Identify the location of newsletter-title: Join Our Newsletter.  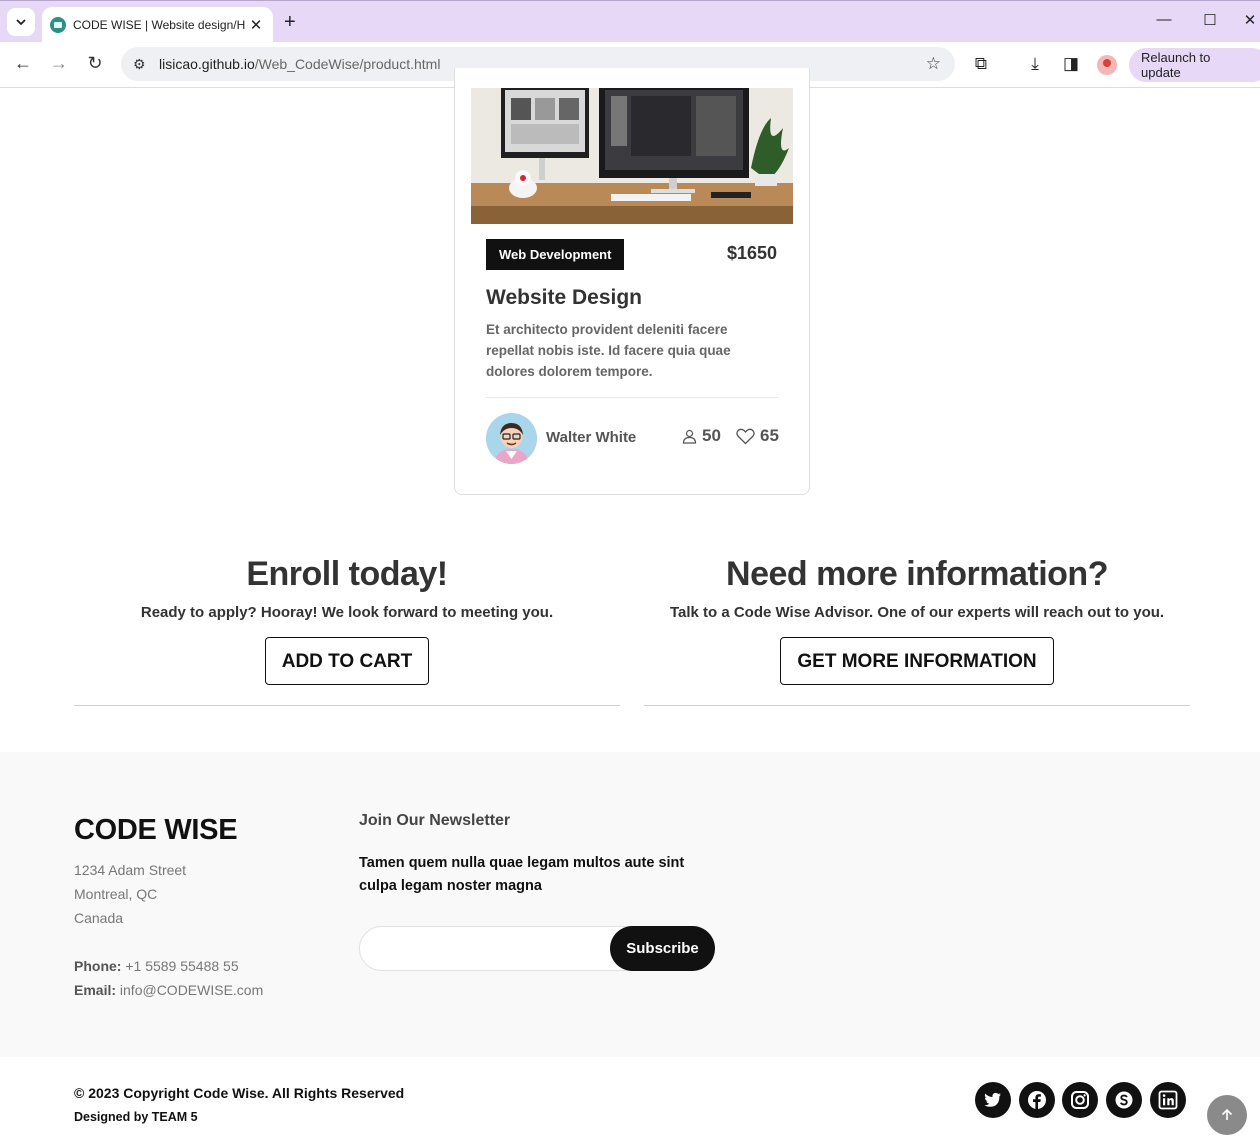
(435, 820).